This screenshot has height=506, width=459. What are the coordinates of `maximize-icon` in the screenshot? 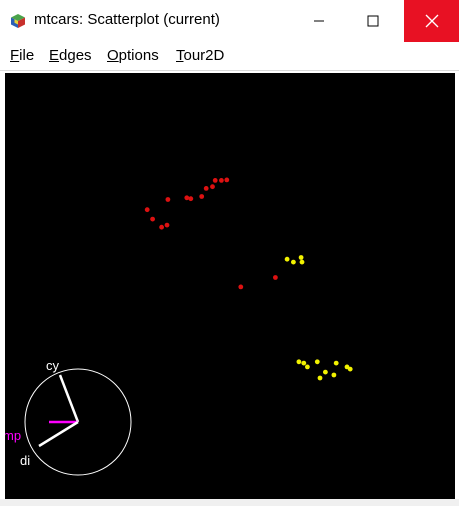 It's located at (373, 21).